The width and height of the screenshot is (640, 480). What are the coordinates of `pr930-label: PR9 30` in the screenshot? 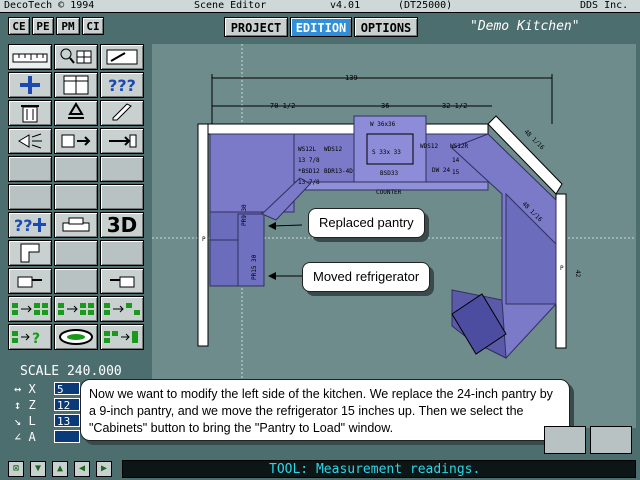 It's located at (244, 215).